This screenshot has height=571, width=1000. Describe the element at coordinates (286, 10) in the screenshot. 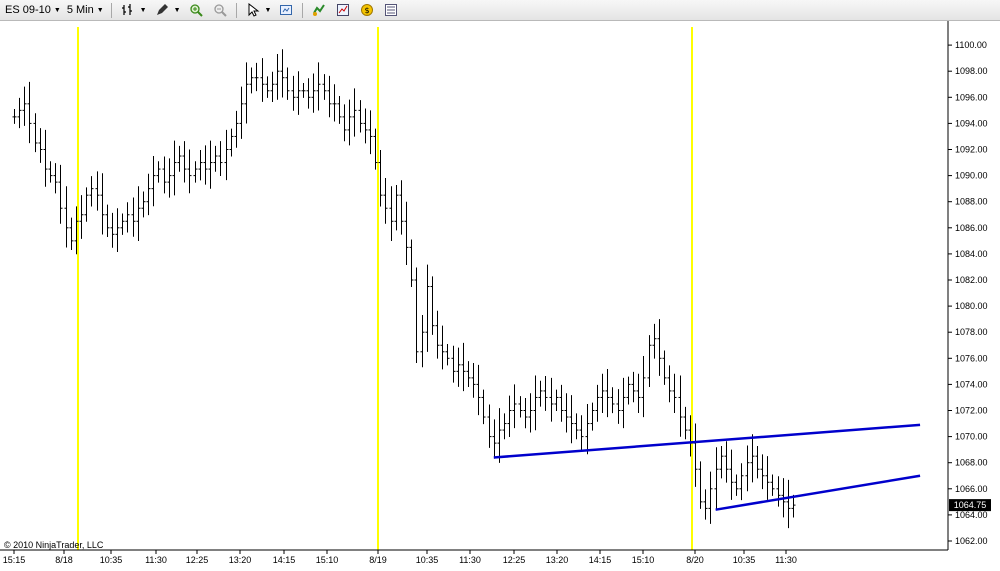

I see `data-box-button` at that location.